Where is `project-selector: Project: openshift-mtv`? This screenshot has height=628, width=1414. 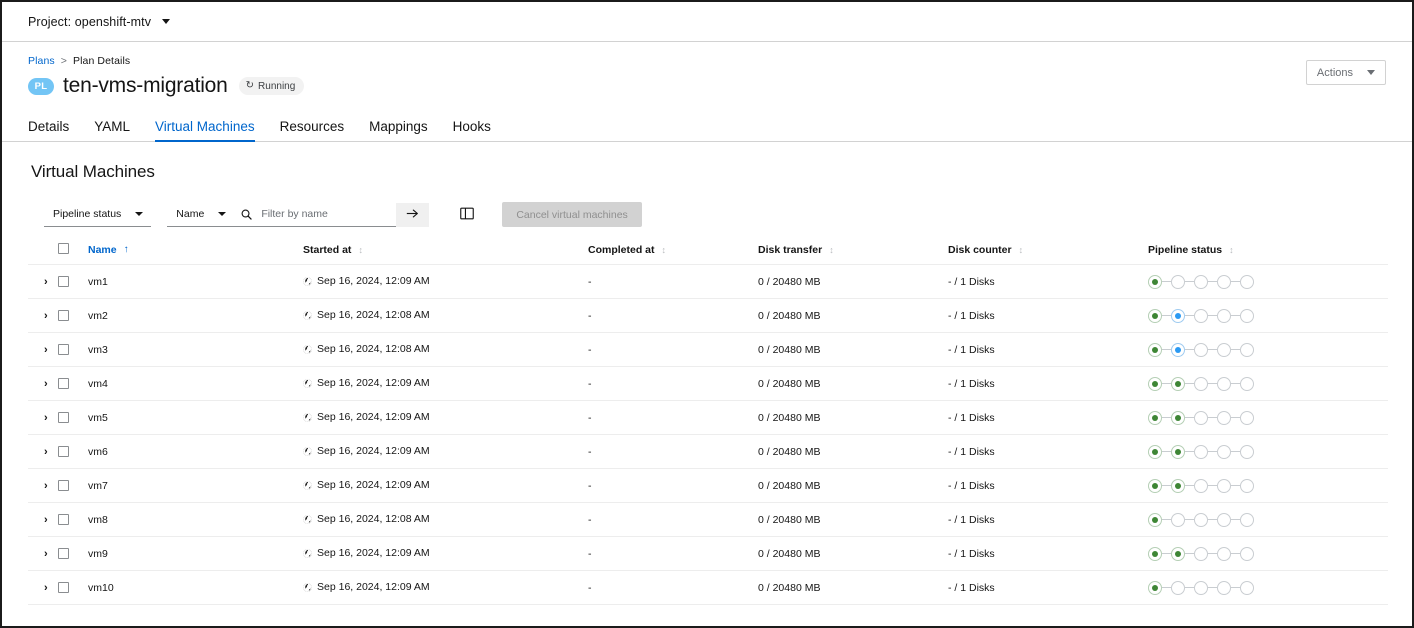
project-selector: Project: openshift-mtv is located at coordinates (99, 22).